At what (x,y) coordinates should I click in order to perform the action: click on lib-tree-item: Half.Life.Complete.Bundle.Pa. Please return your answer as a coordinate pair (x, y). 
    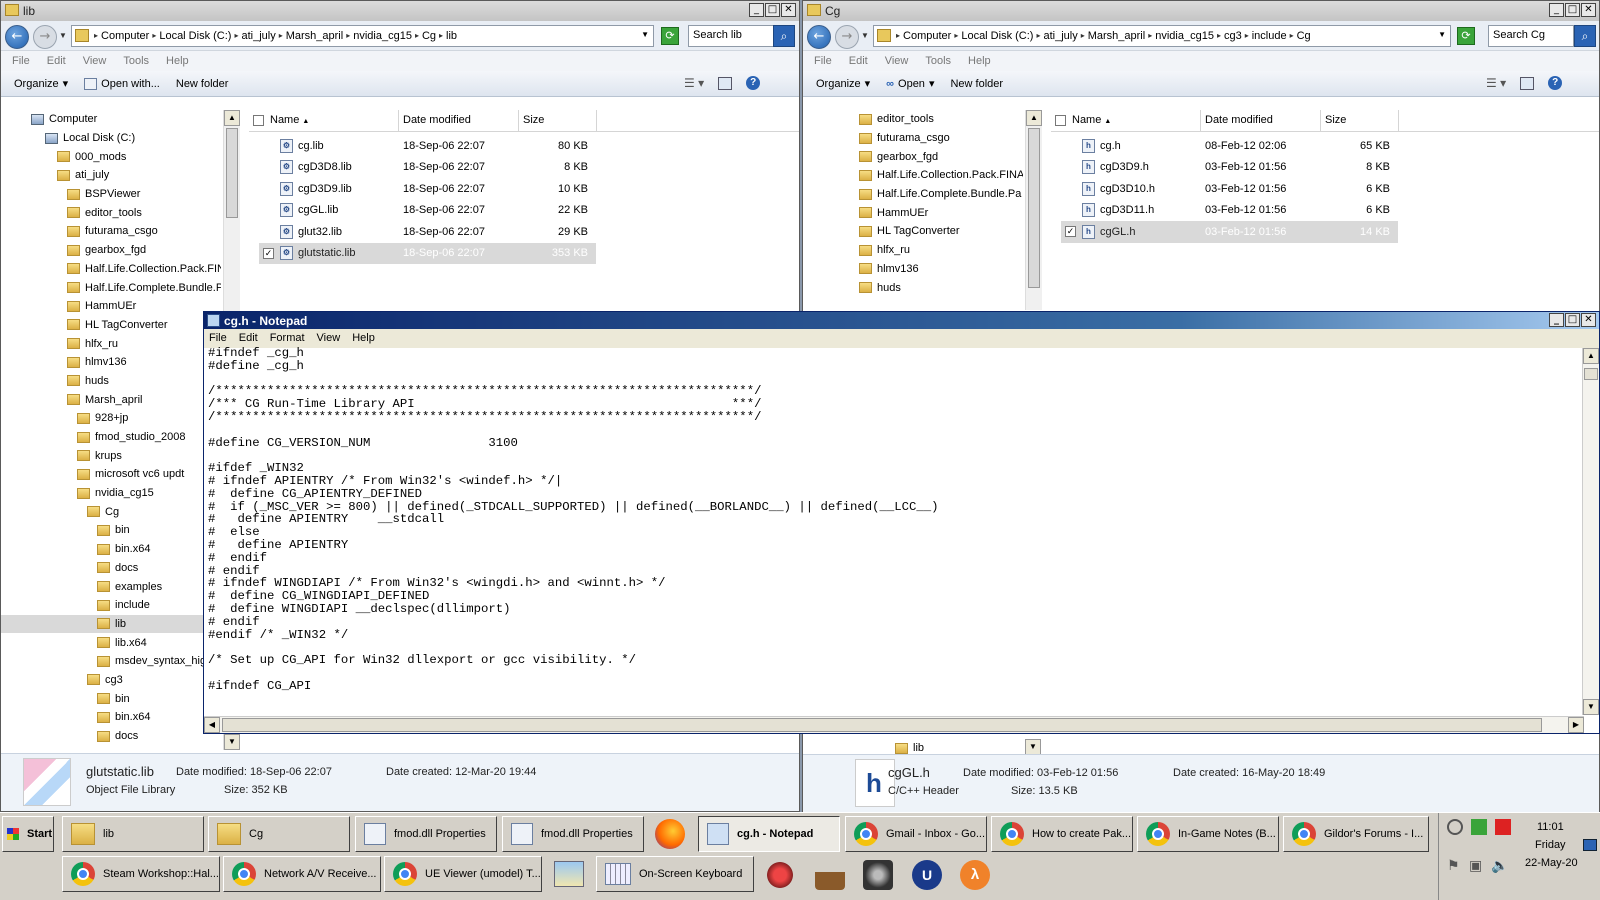
    Looking at the image, I should click on (111, 287).